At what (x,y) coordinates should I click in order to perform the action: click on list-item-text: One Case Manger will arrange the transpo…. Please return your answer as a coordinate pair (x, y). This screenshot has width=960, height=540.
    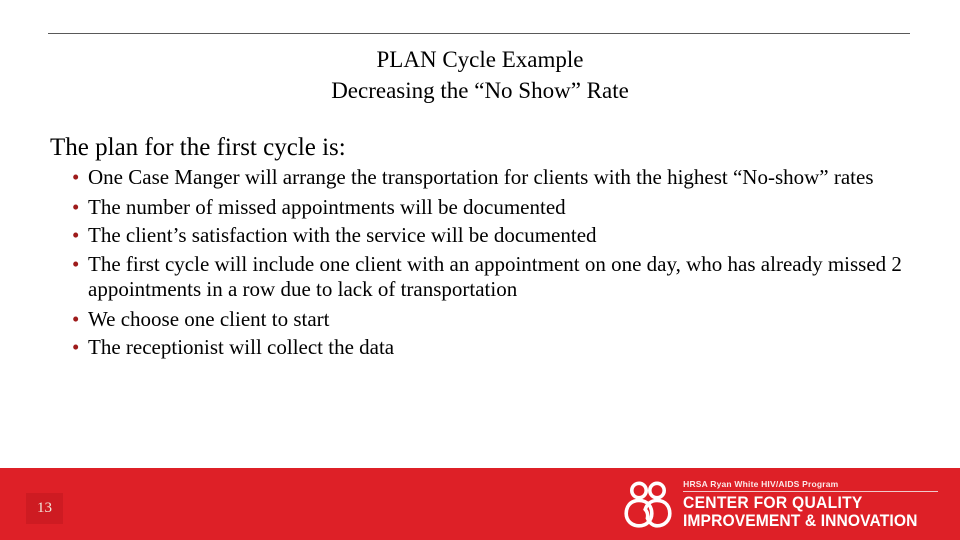
    Looking at the image, I should click on (481, 177).